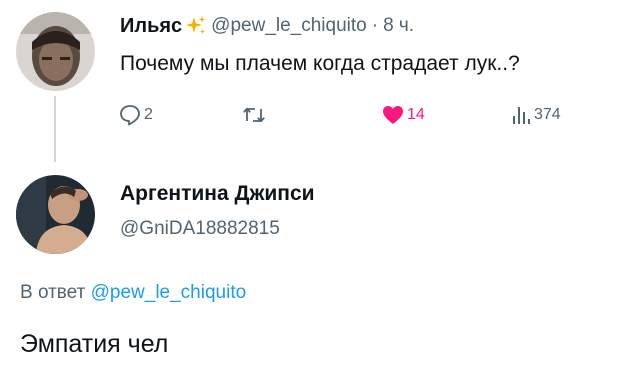 The width and height of the screenshot is (640, 375). Describe the element at coordinates (416, 114) in the screenshot. I see `like-count: 14` at that location.